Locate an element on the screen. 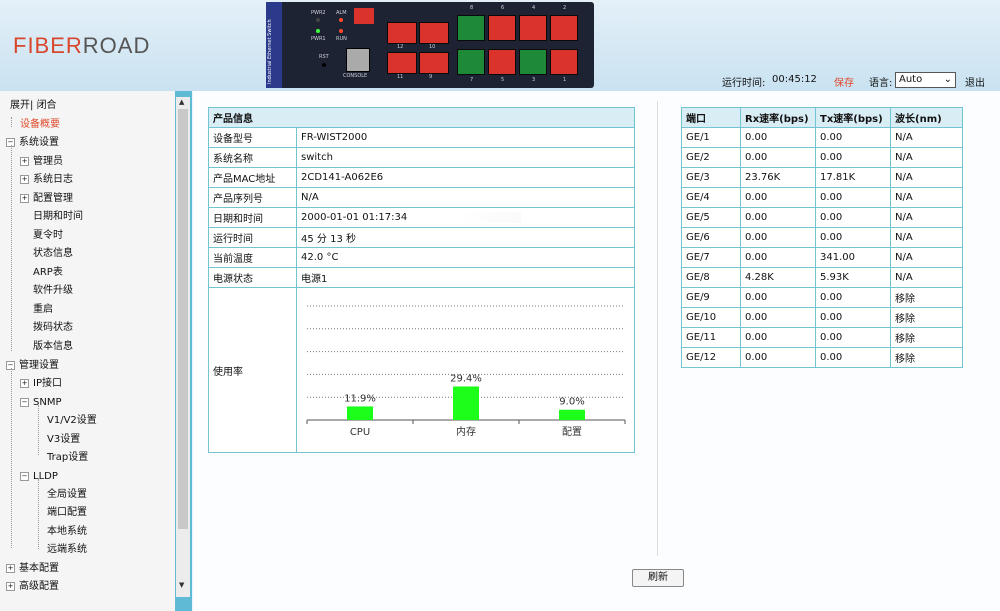 The height and width of the screenshot is (611, 1000). port-cell: GE/5 is located at coordinates (711, 217).